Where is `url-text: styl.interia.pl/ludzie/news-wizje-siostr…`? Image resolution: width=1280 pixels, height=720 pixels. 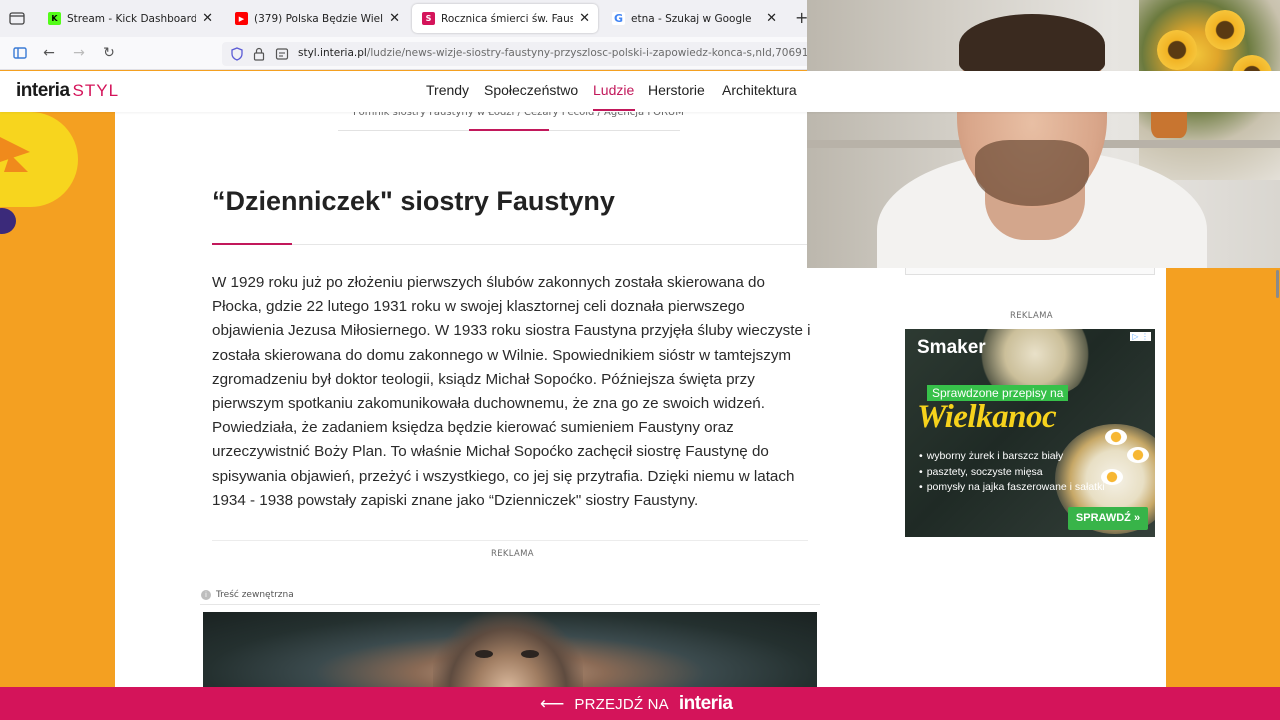 url-text: styl.interia.pl/ludzie/news-wizje-siostr… is located at coordinates (560, 53).